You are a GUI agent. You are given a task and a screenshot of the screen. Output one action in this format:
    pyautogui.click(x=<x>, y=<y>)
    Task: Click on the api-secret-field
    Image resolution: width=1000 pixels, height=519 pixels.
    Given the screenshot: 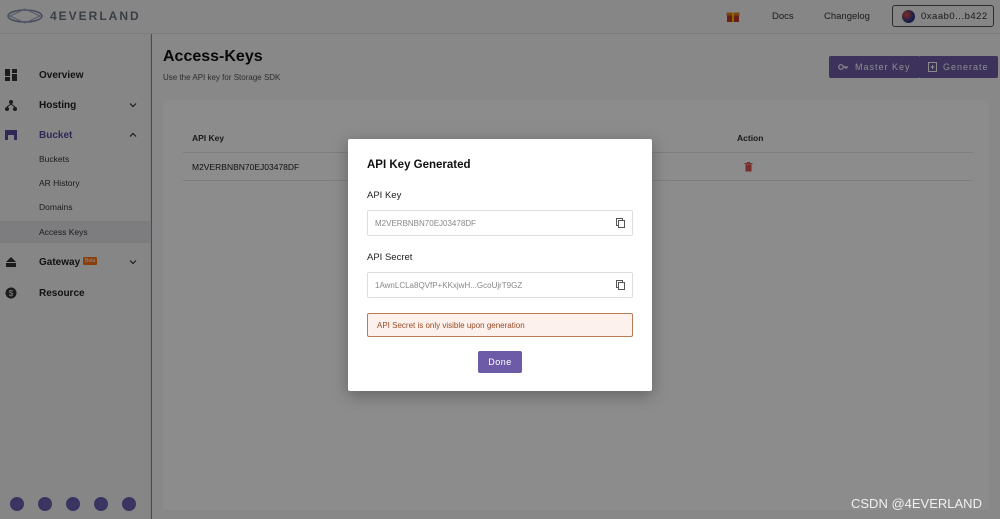 What is the action you would take?
    pyautogui.click(x=500, y=285)
    